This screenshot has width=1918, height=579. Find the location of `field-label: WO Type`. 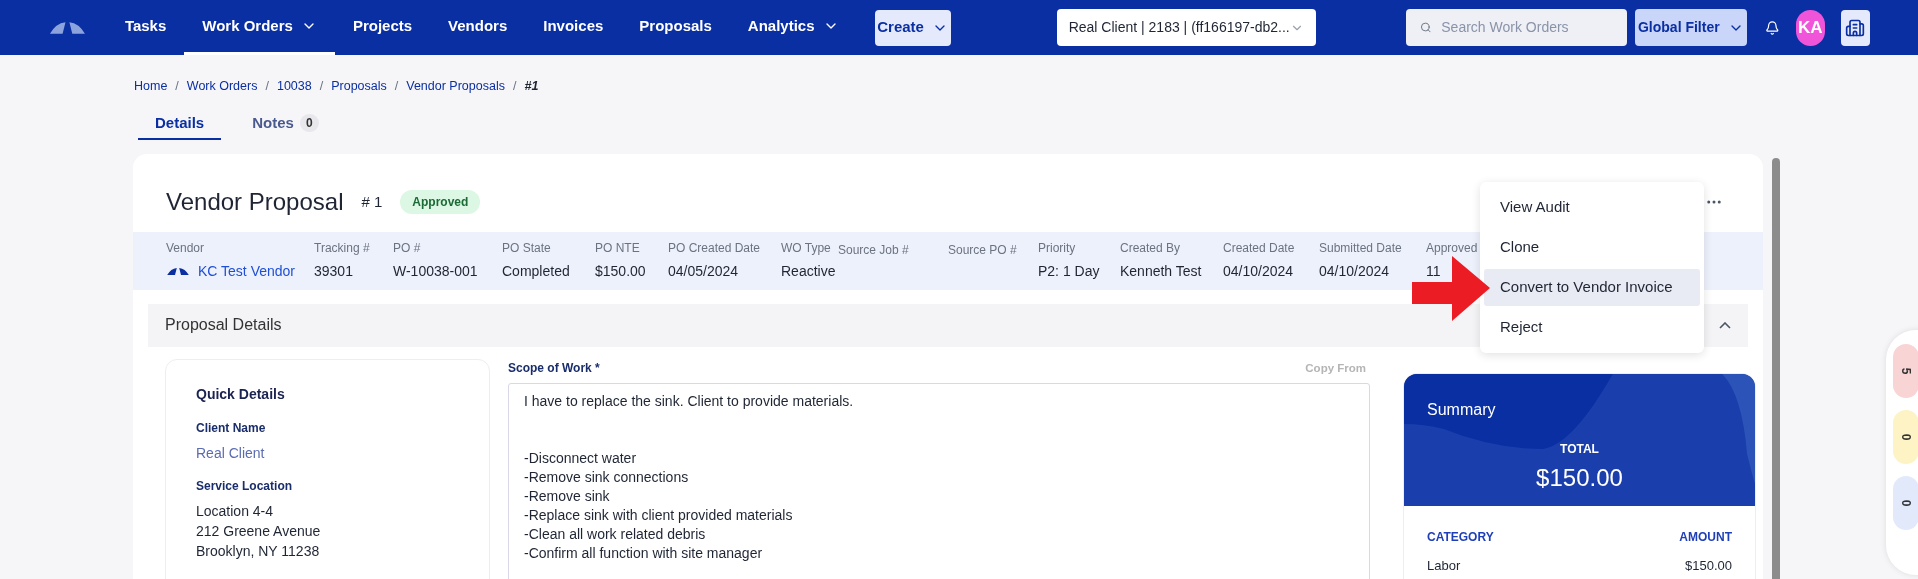

field-label: WO Type is located at coordinates (806, 249).